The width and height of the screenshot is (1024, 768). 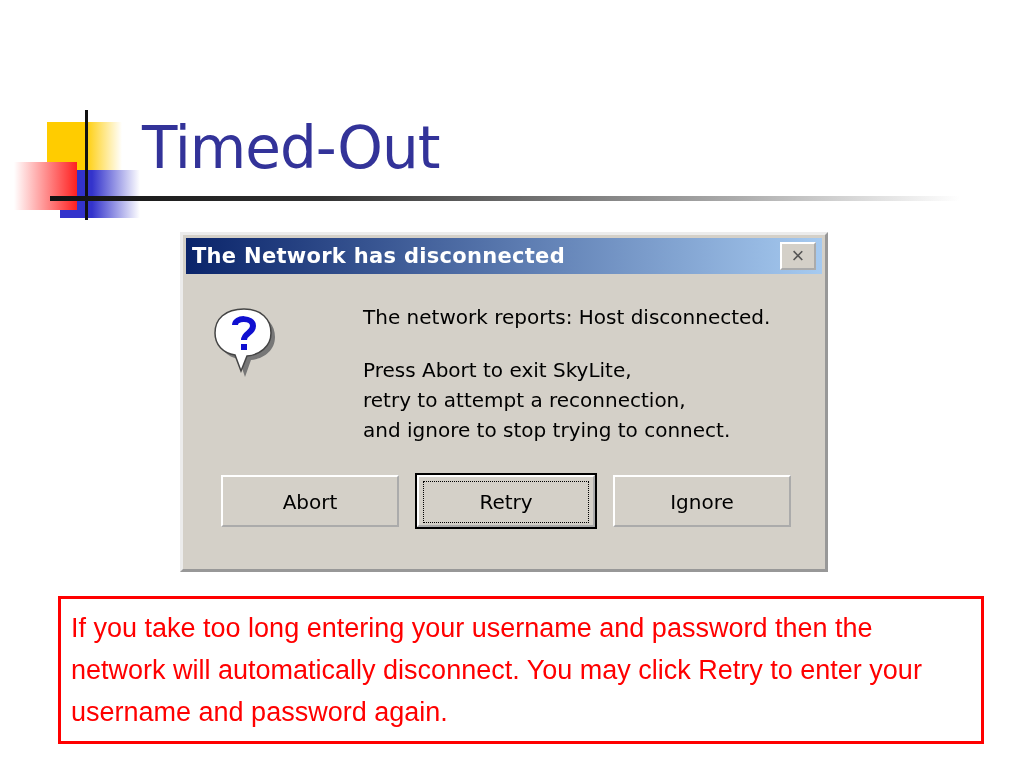 What do you see at coordinates (567, 317) in the screenshot?
I see `message-text: The network reports: Host disconnected.` at bounding box center [567, 317].